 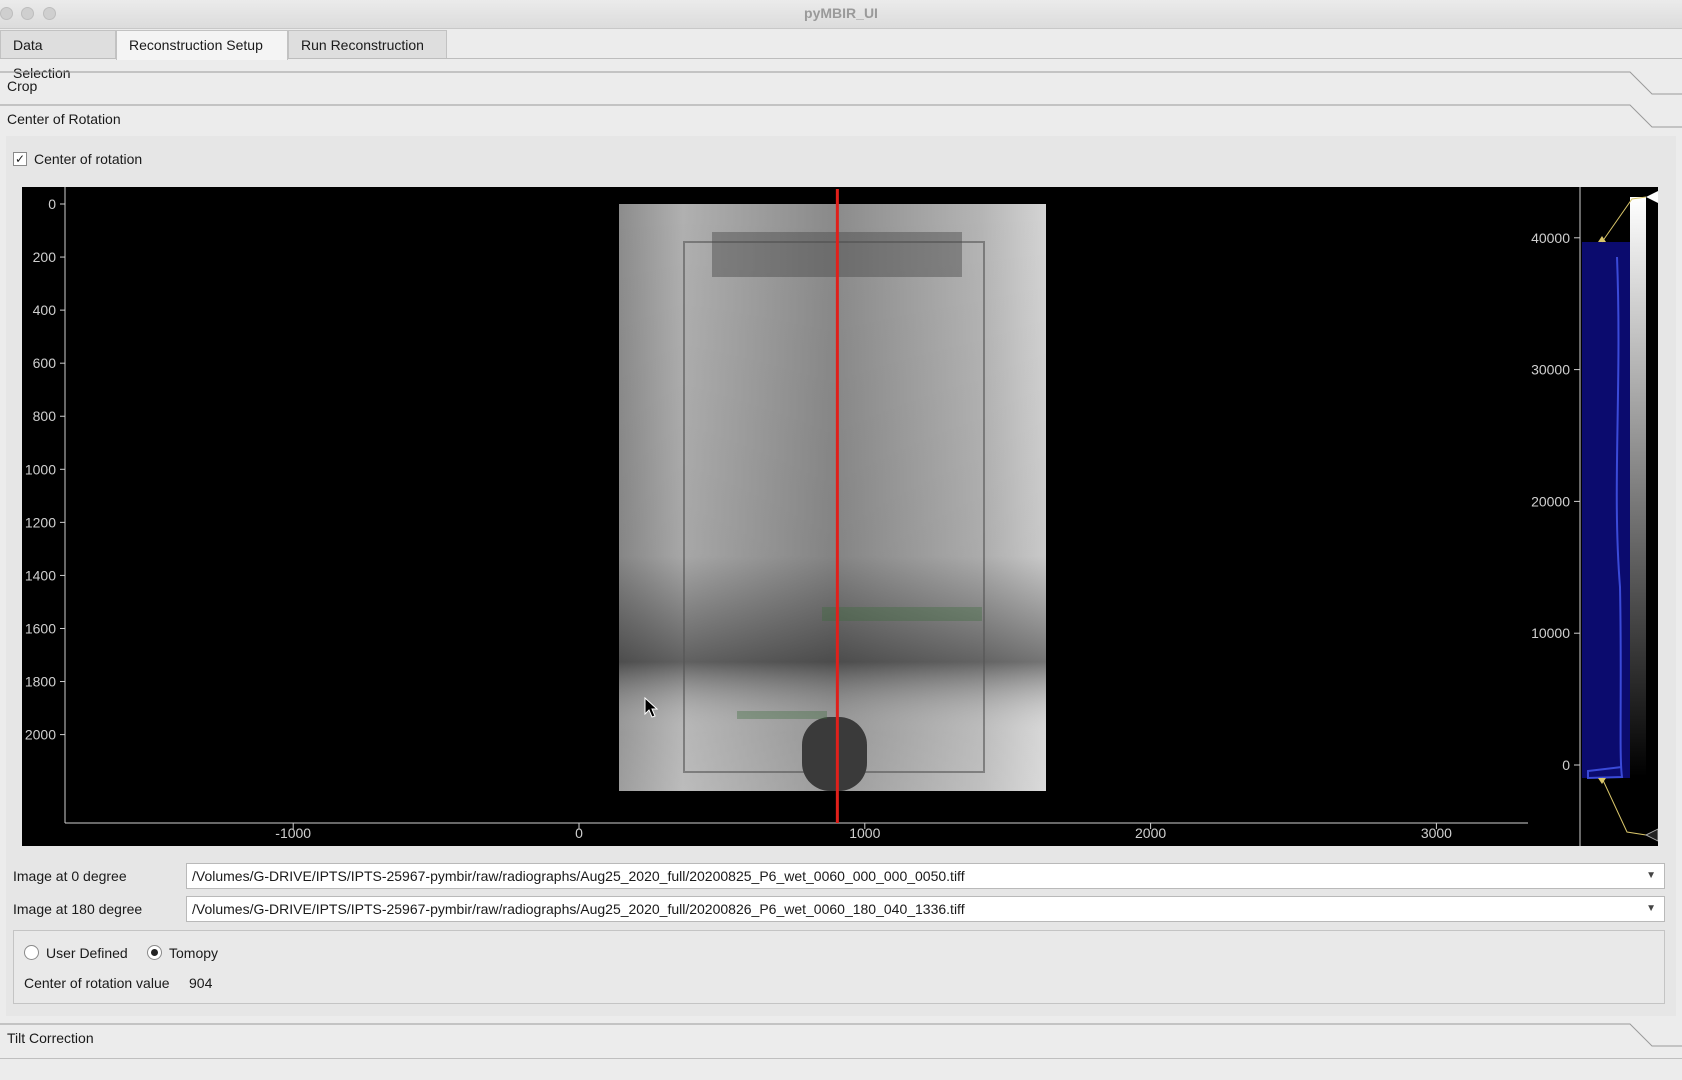 I want to click on window-titlebar: pyMBIR_UI, so click(x=841, y=14).